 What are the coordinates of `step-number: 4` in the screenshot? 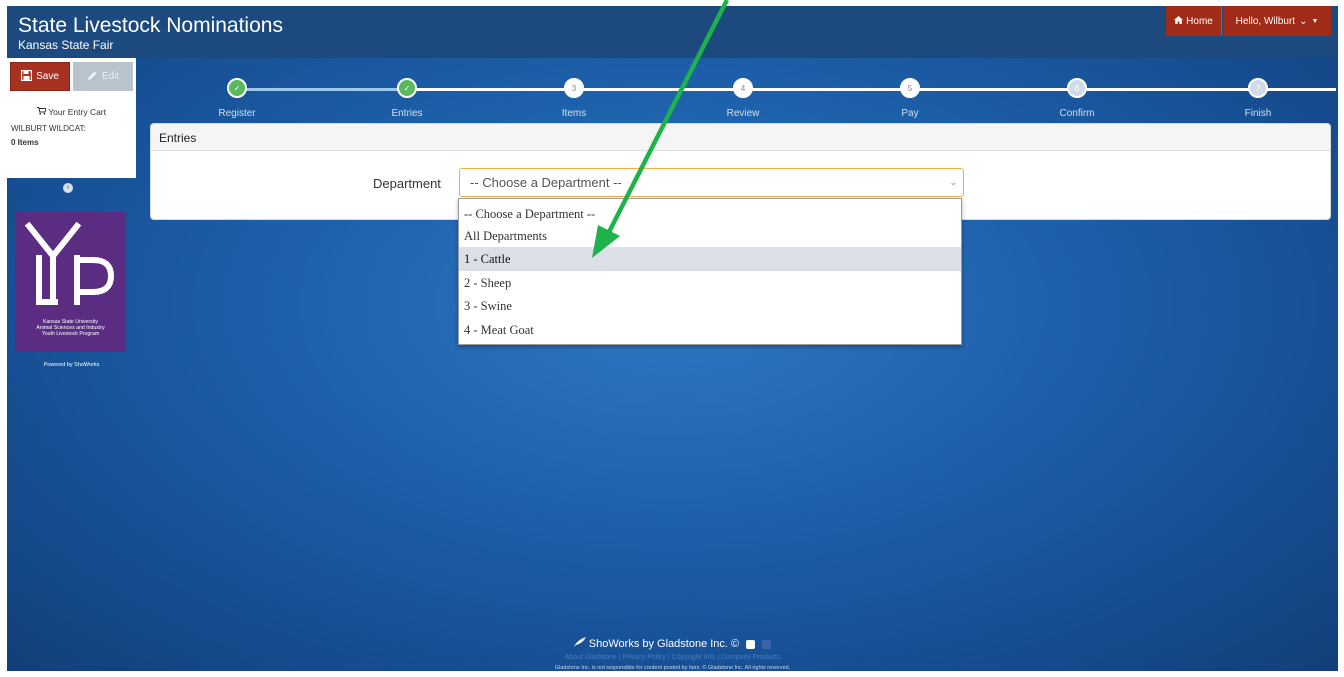 It's located at (743, 88).